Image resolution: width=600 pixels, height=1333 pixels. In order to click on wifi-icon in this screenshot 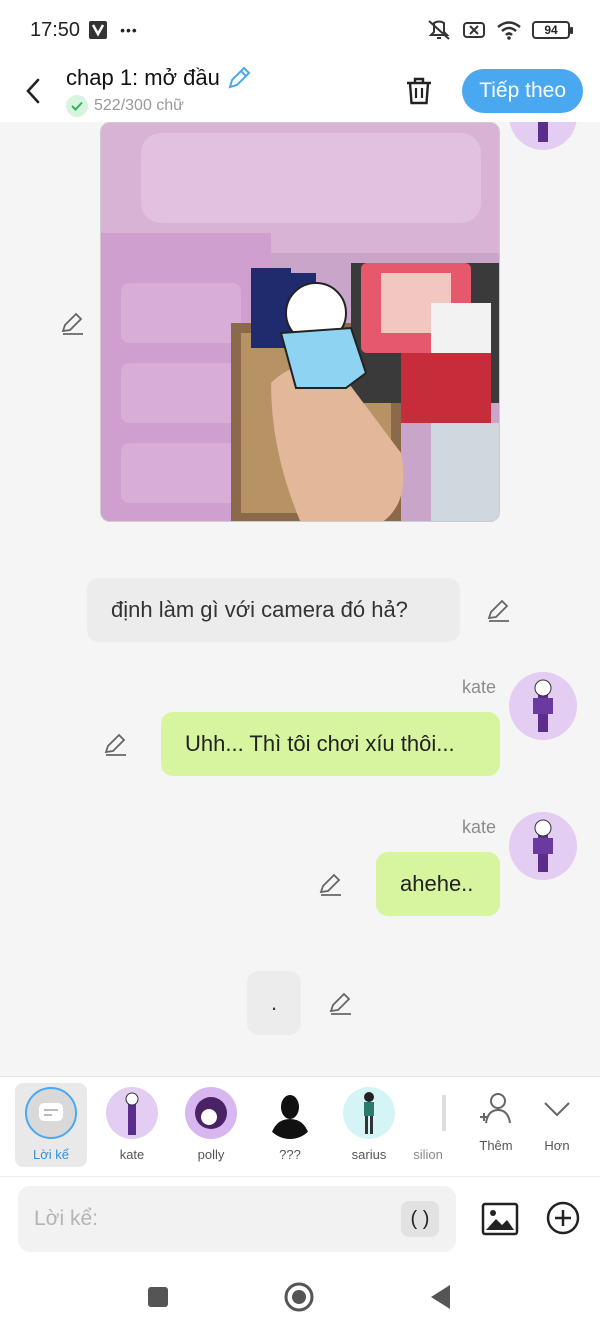, I will do `click(509, 30)`.